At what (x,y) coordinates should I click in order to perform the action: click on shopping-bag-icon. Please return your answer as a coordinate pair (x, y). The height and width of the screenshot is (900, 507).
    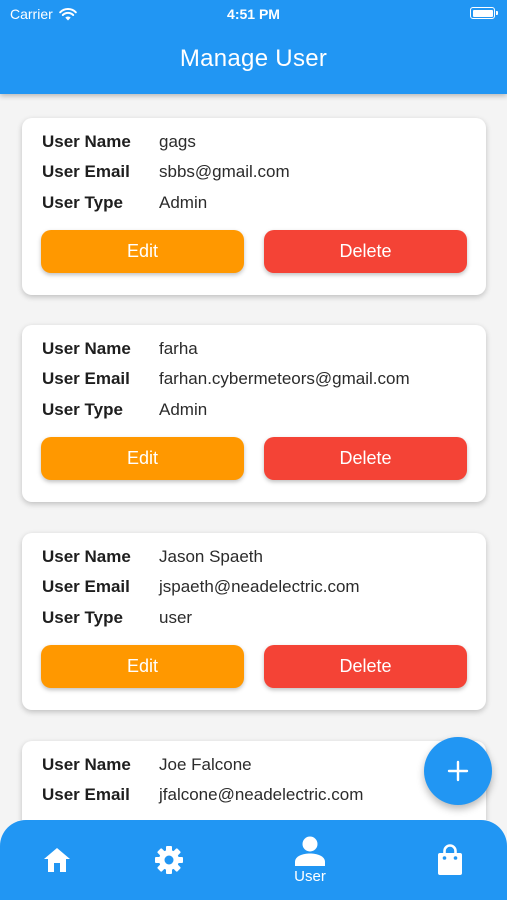
    Looking at the image, I should click on (450, 860).